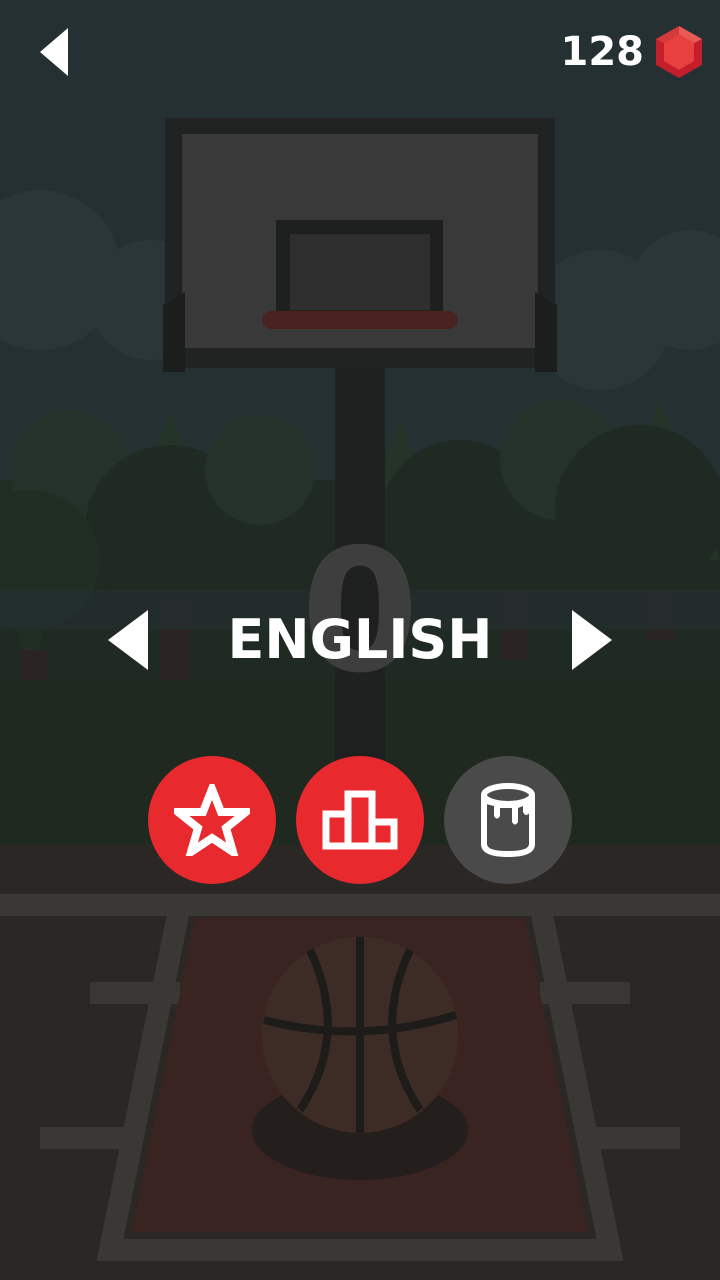 The image size is (720, 1280). I want to click on chevron-left-icon, so click(128, 640).